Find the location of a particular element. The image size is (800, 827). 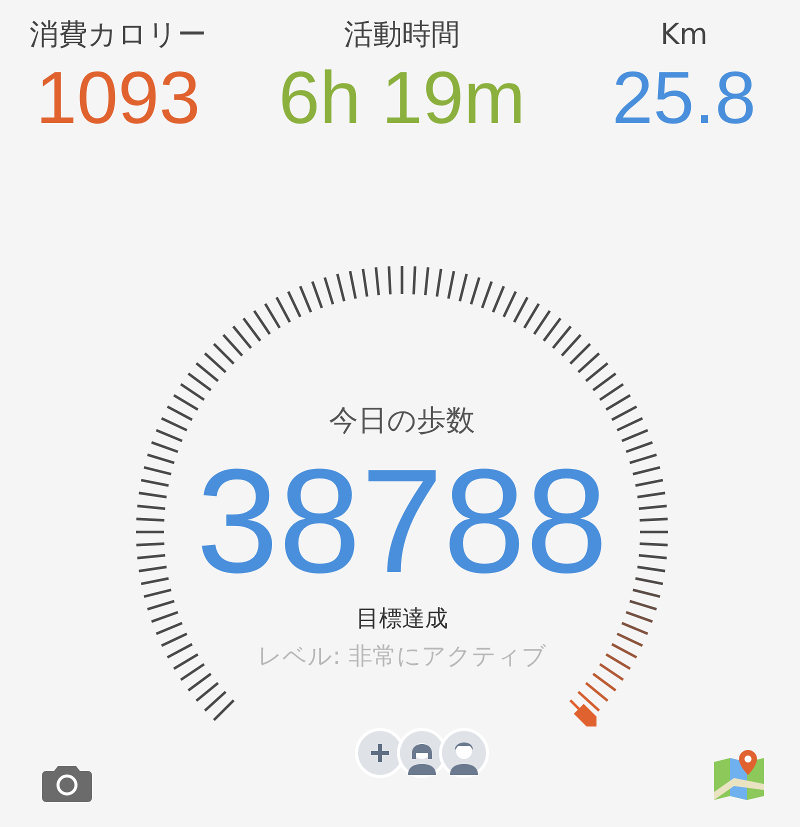

stat-value: 25.8 is located at coordinates (684, 98).